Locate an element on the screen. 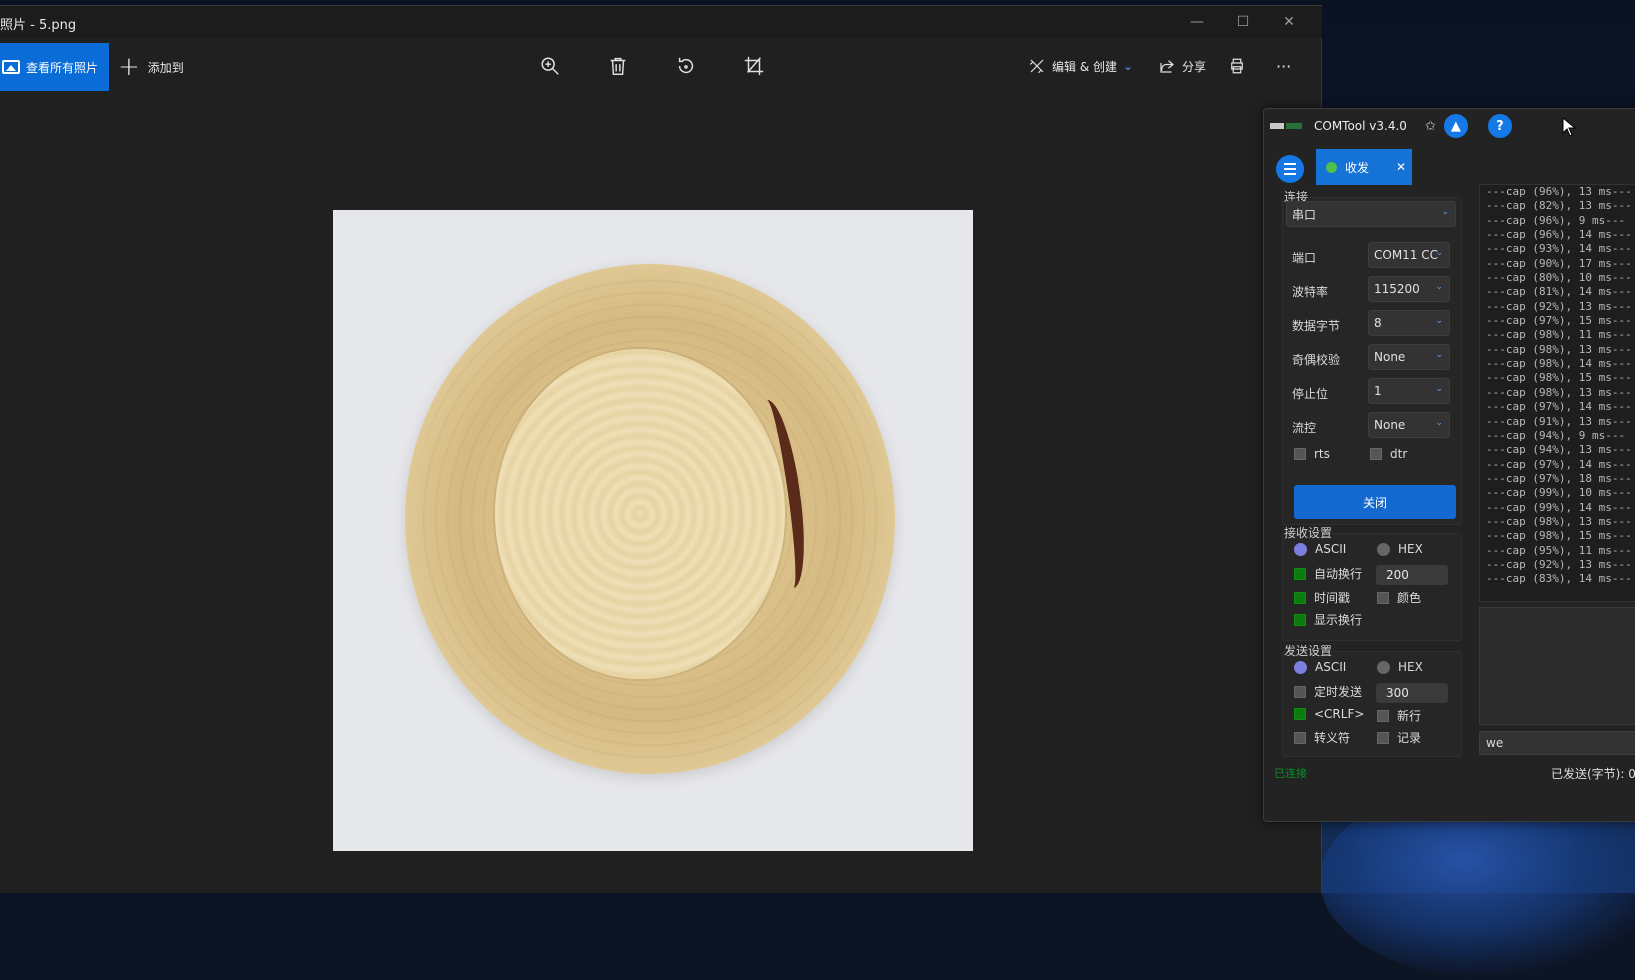 The image size is (1635, 980). dtr-checkbox: dtr is located at coordinates (1388, 454).